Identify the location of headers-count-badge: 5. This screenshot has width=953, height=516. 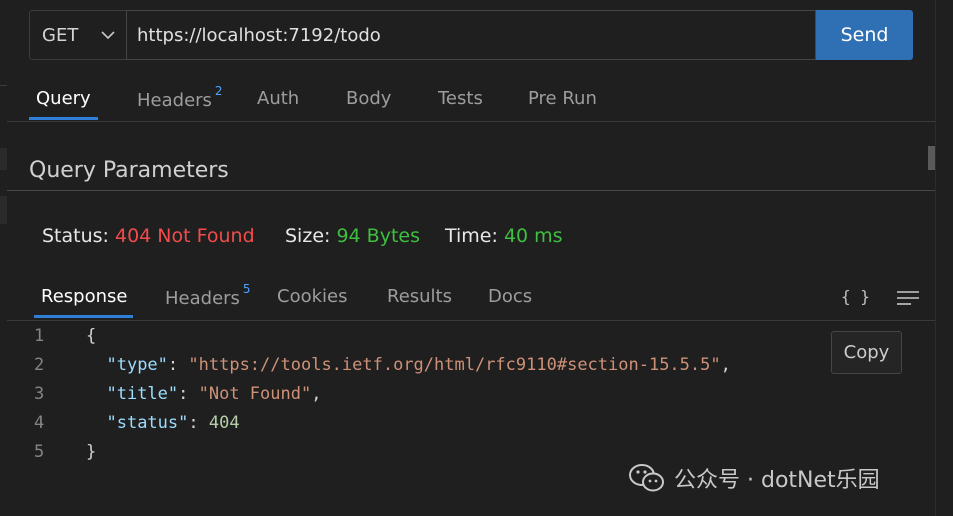
(246, 289).